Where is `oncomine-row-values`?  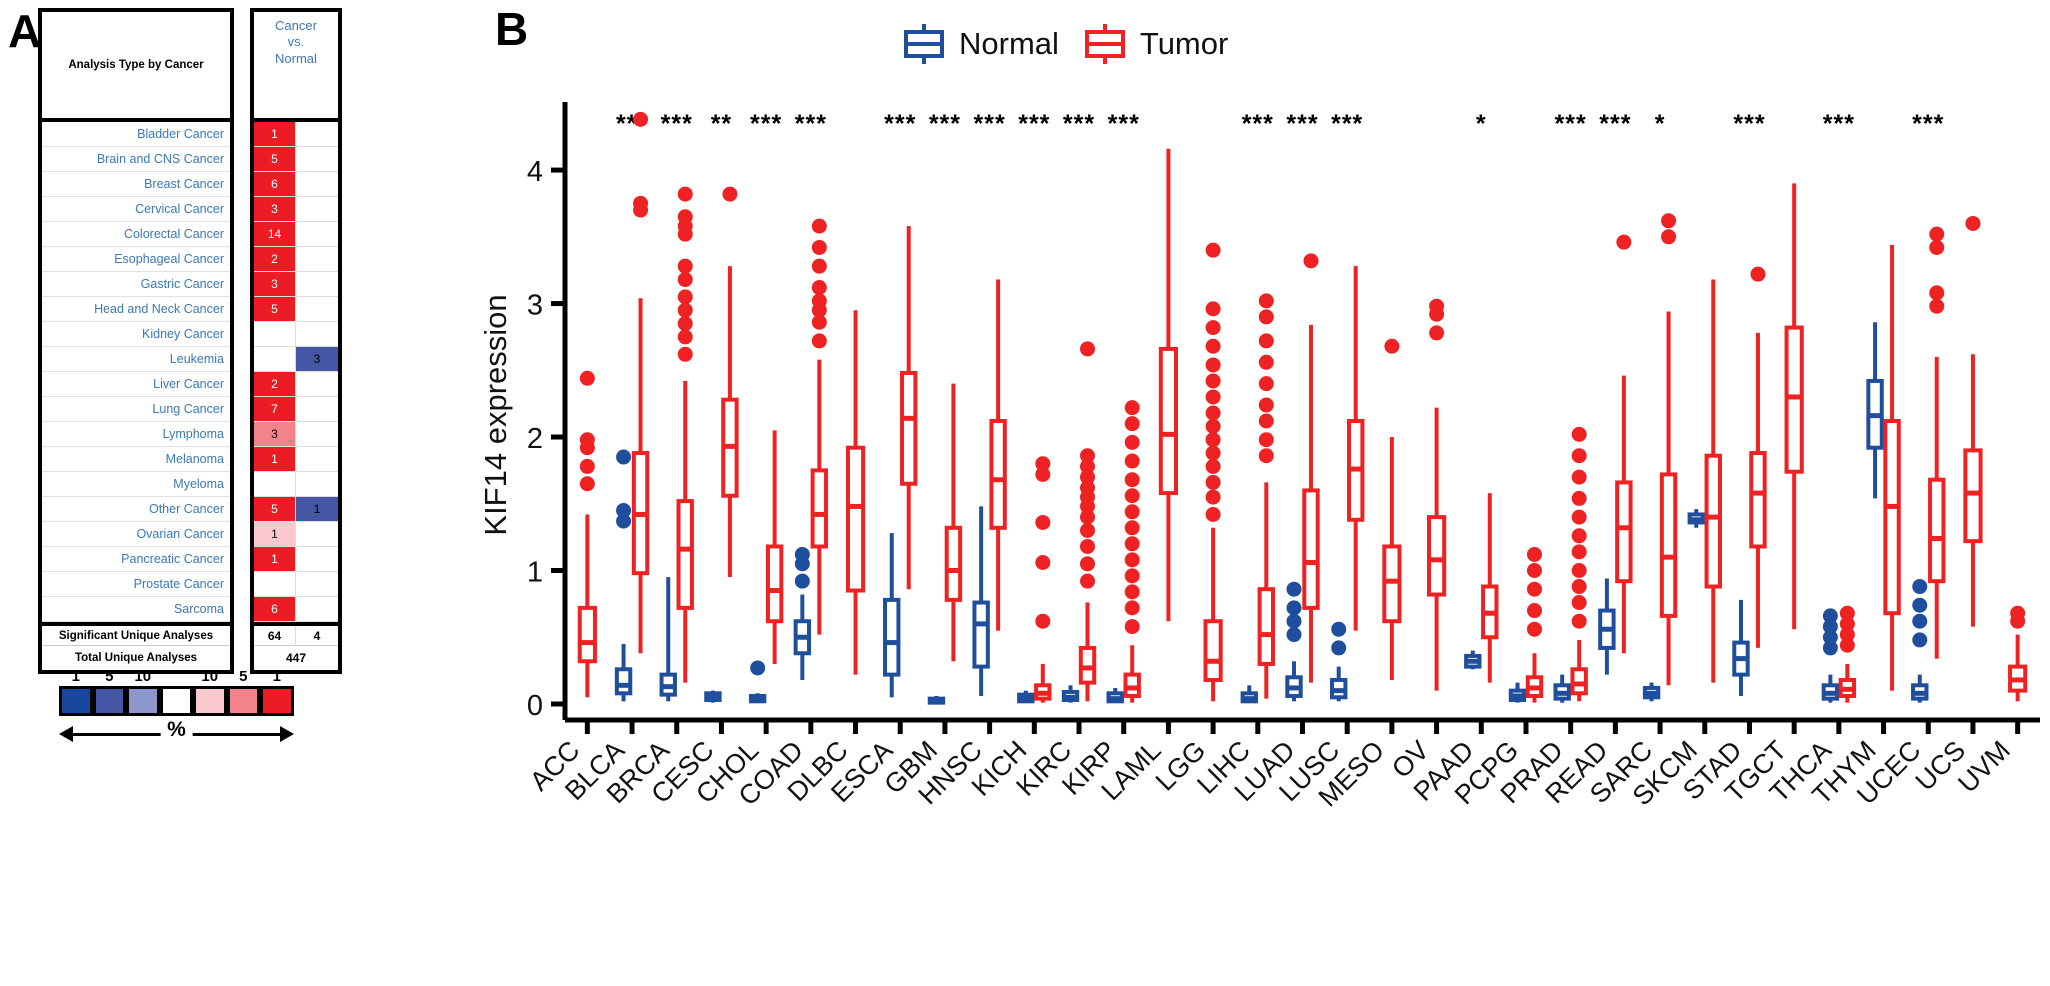 oncomine-row-values is located at coordinates (296, 484).